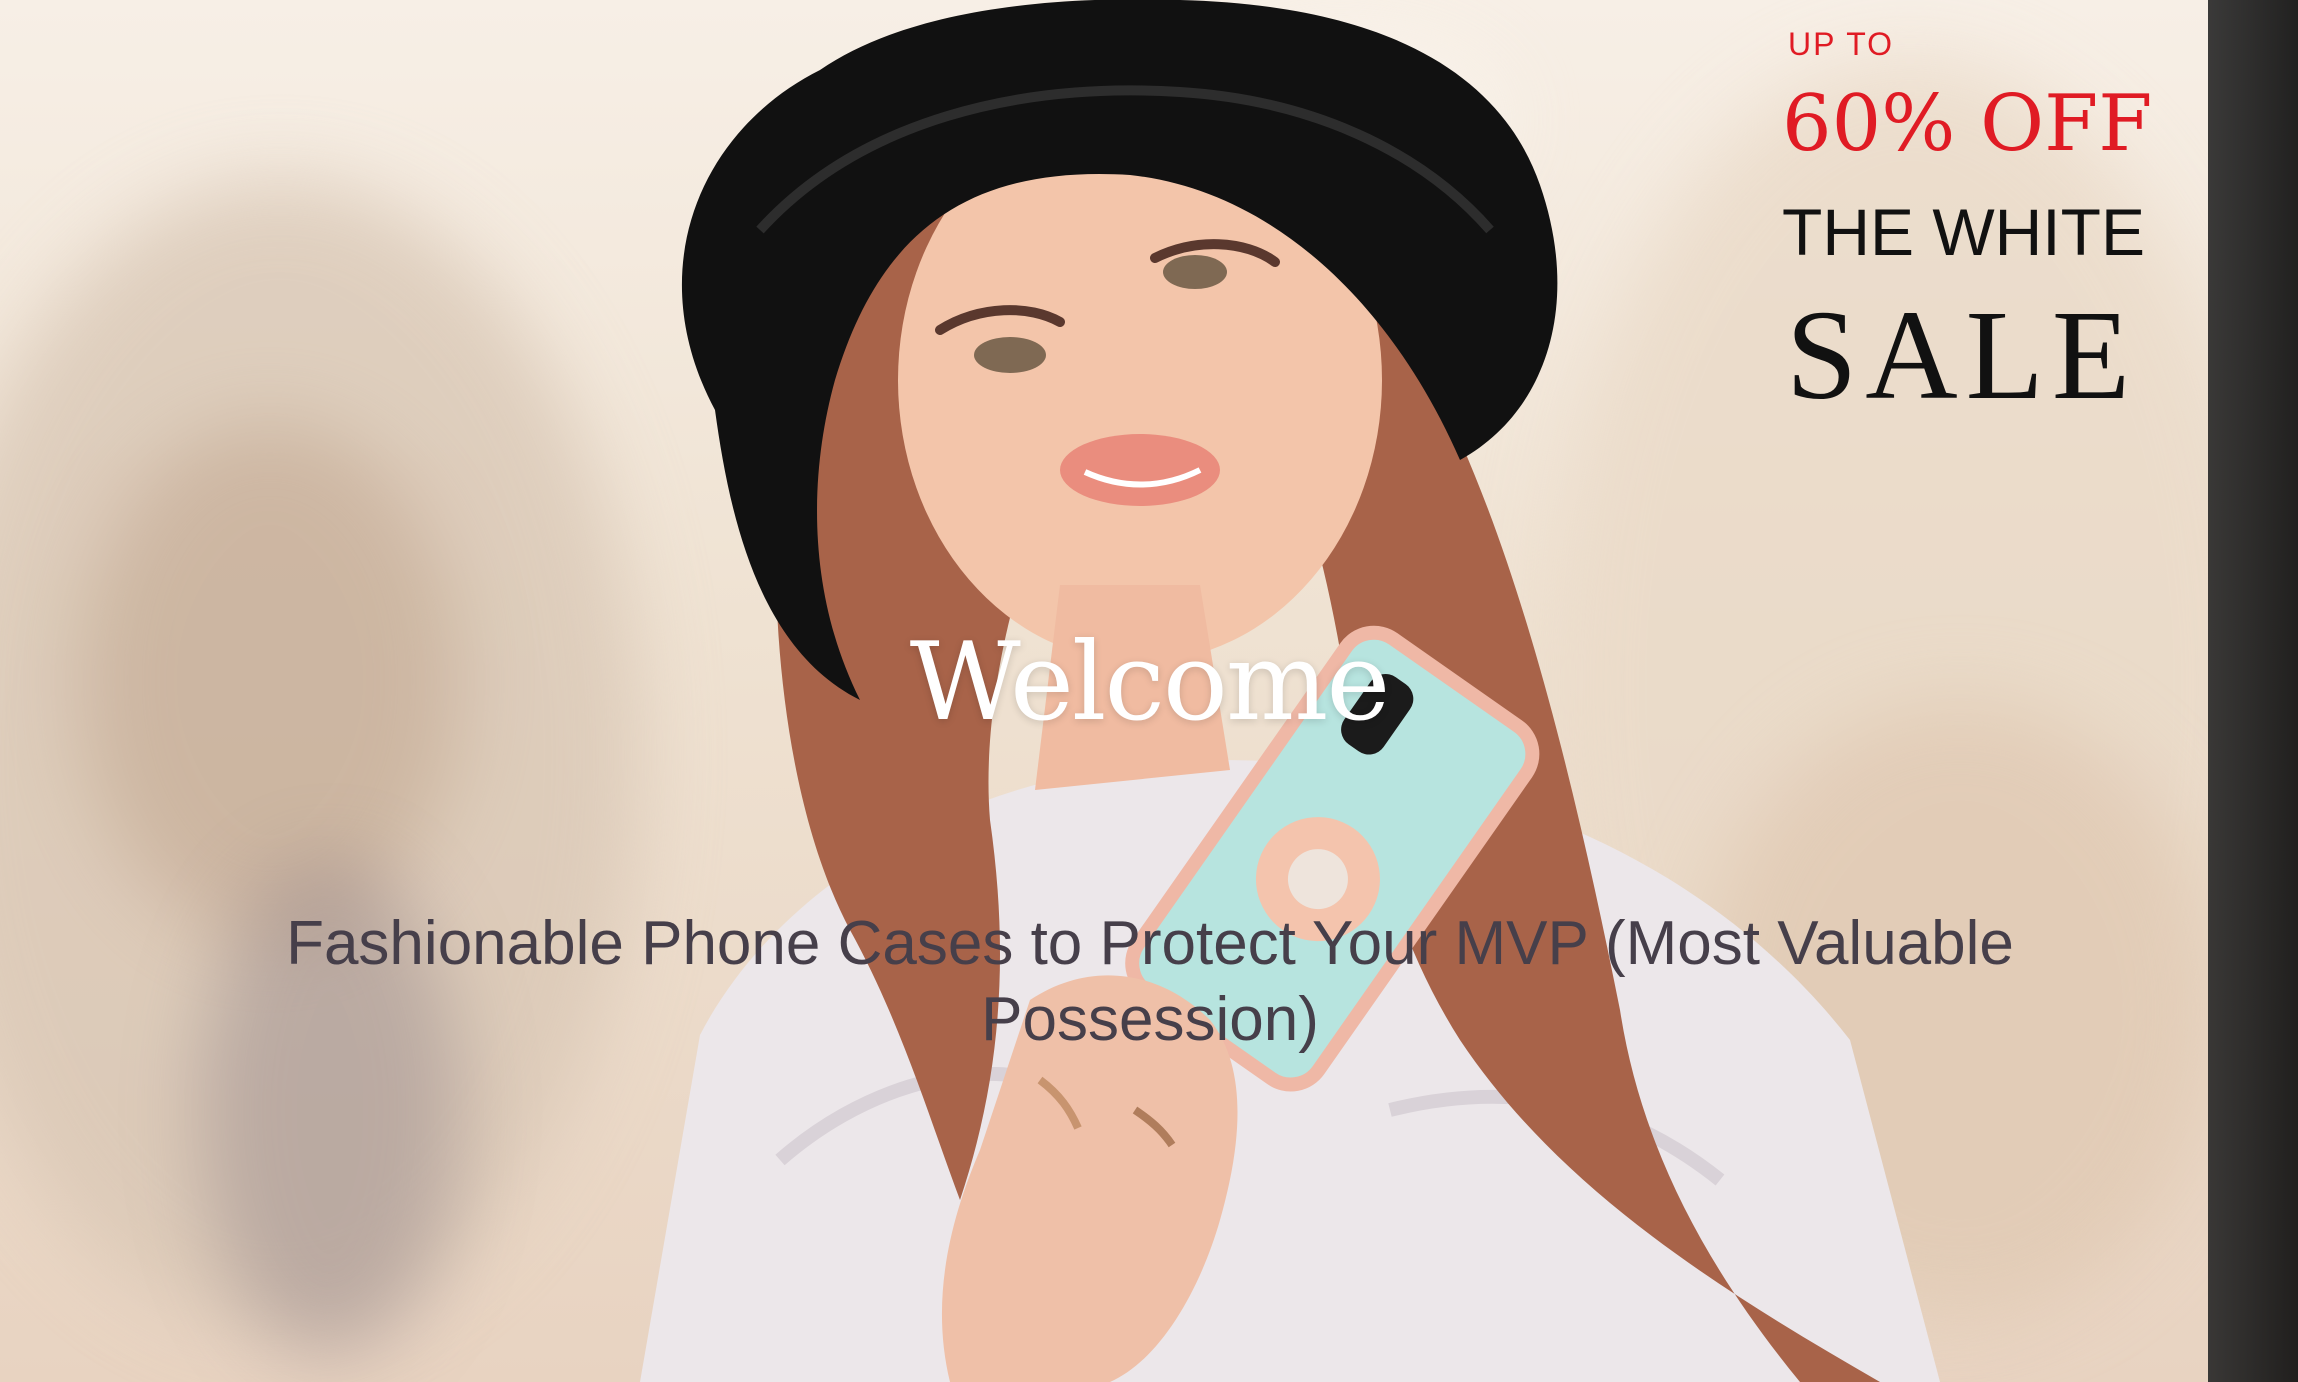  I want to click on sale-promo: UP TO 60% OFF THE WHITE SALE, so click(2005, 222).